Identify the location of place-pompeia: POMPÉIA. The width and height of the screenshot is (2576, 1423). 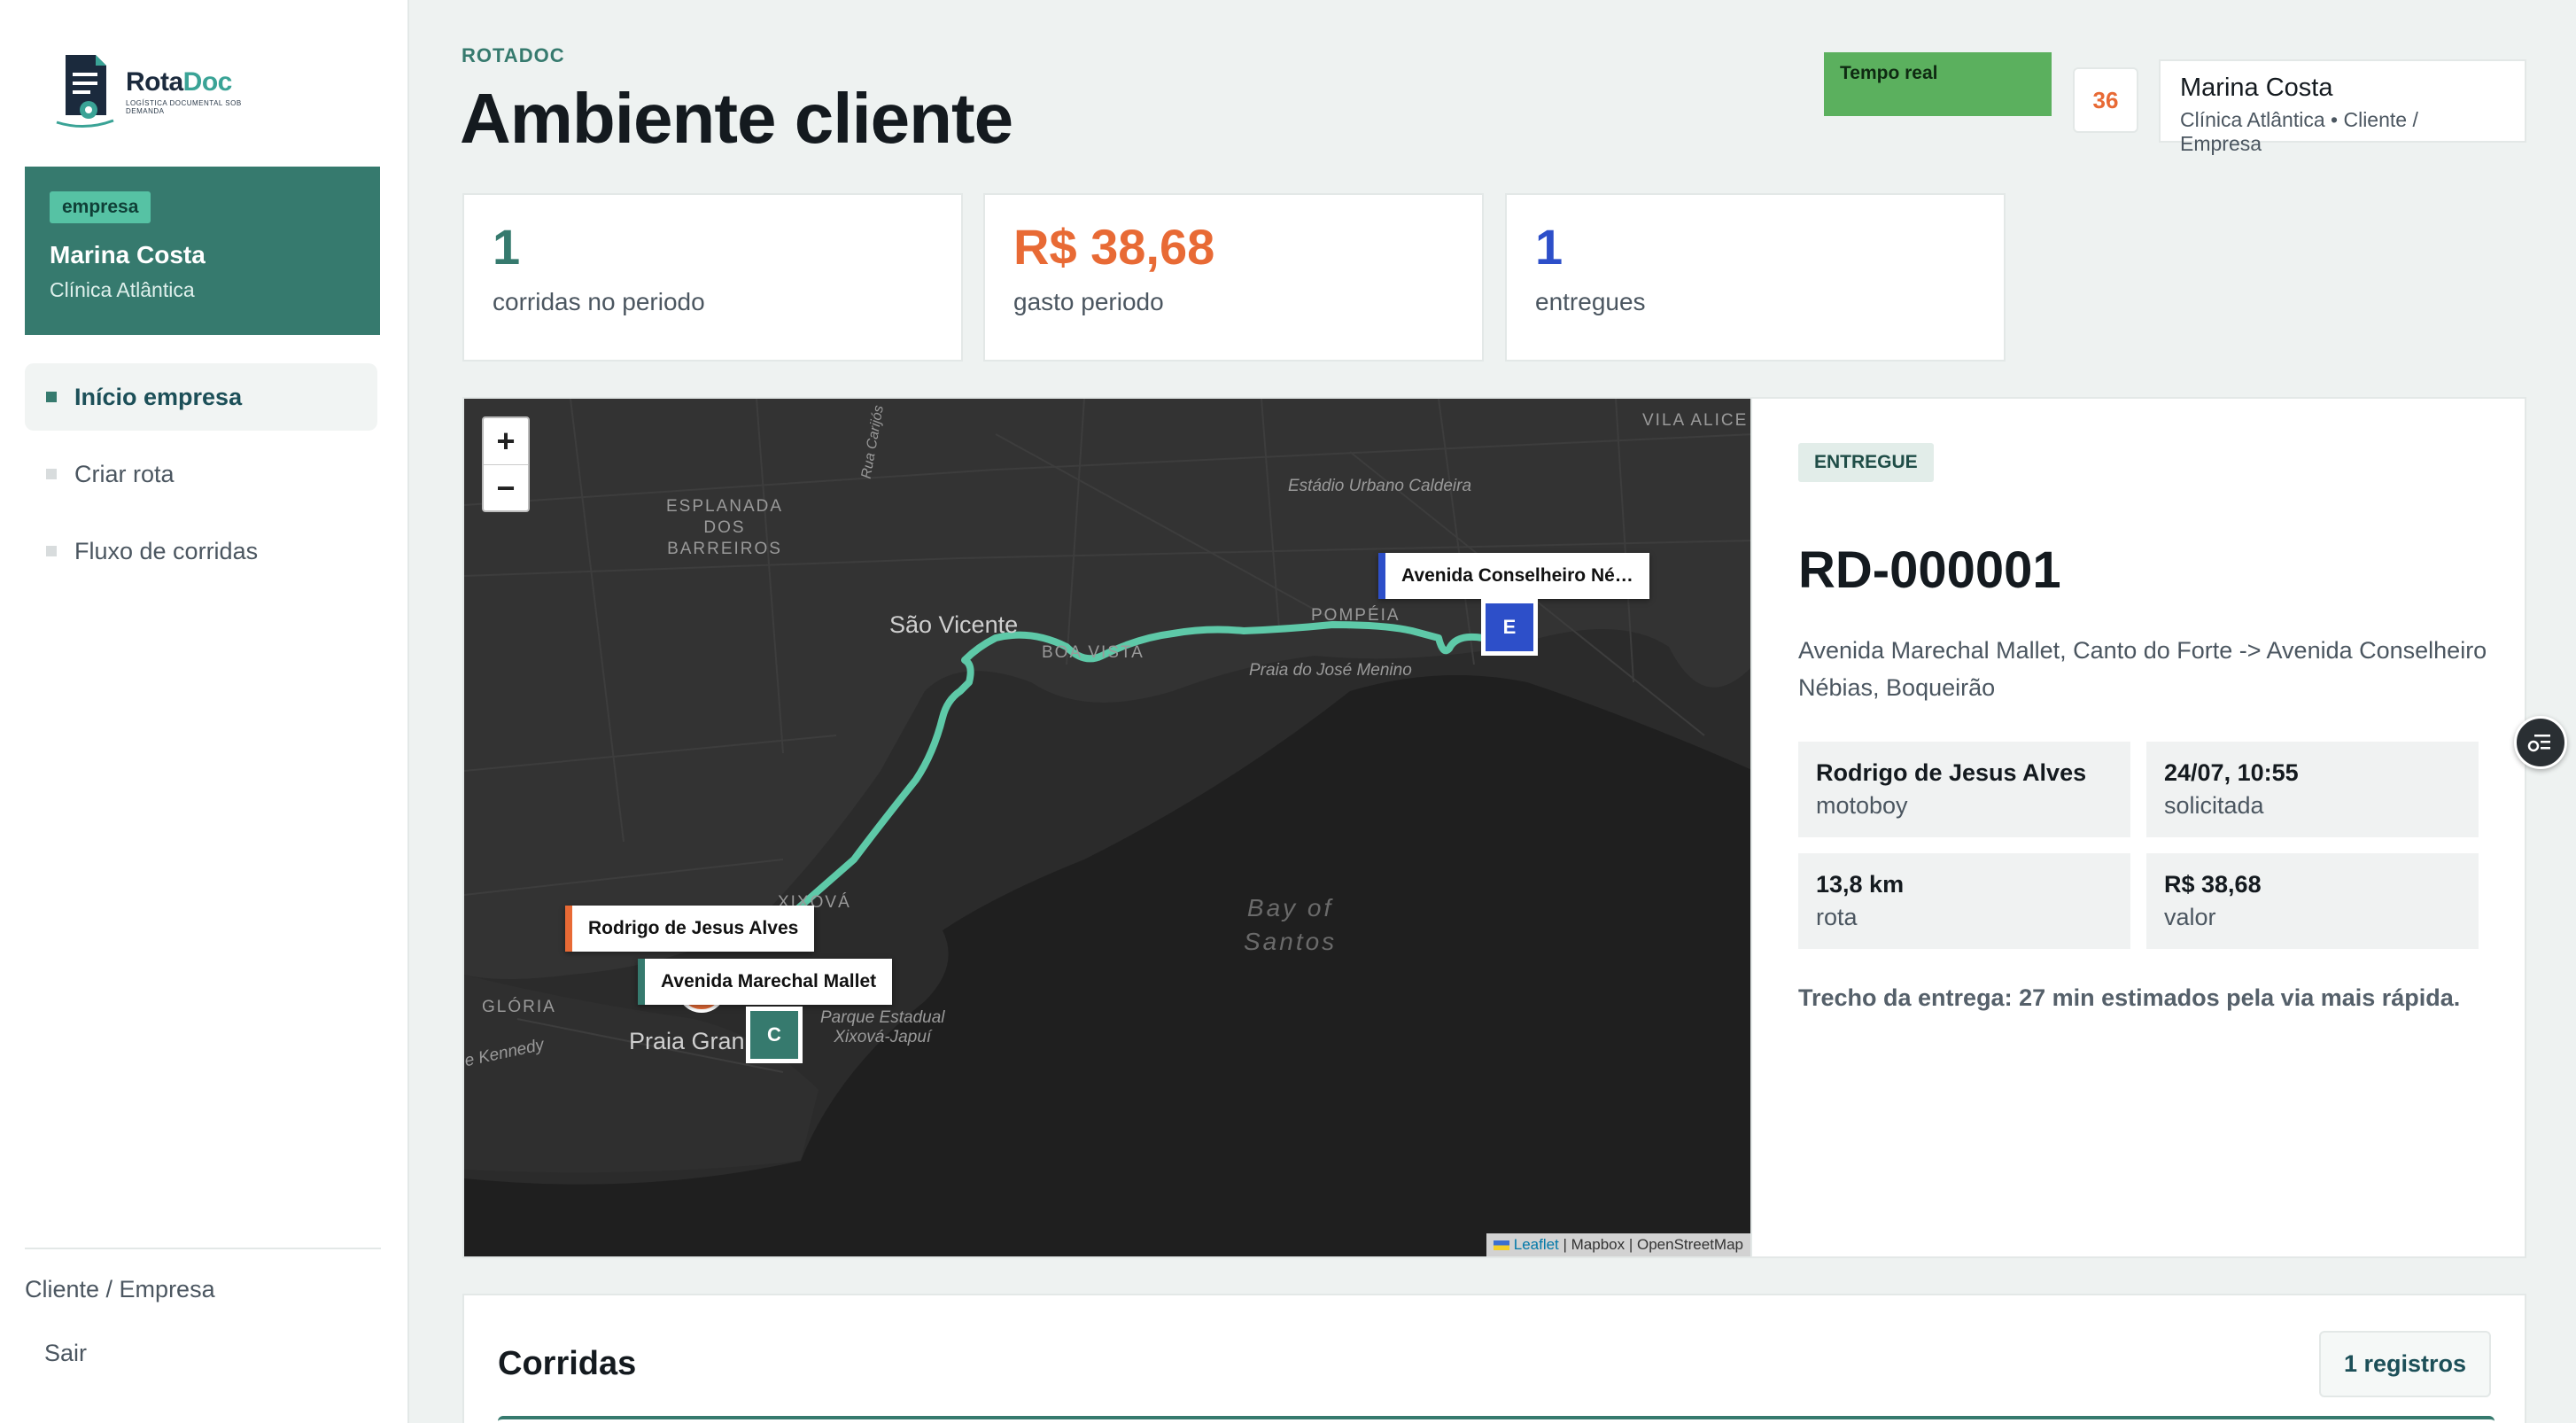
(1356, 615).